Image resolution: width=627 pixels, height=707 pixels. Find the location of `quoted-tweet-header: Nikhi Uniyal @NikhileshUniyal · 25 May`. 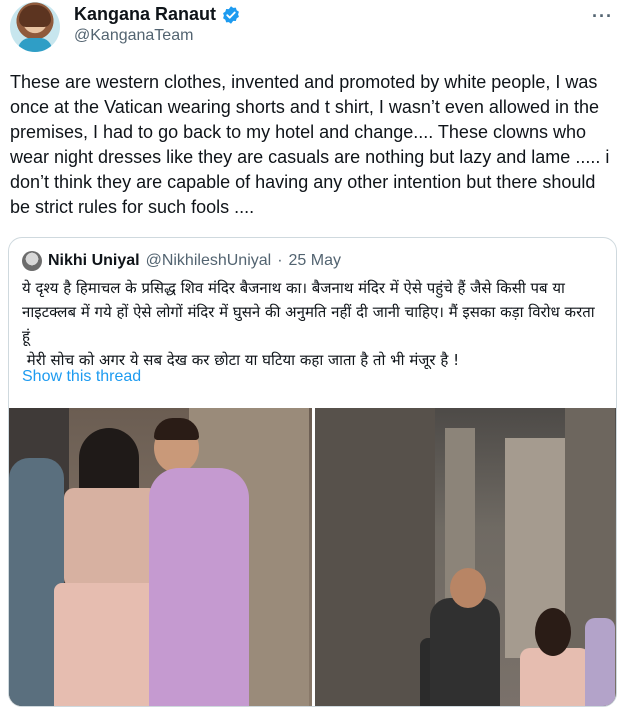

quoted-tweet-header: Nikhi Uniyal @NikhileshUniyal · 25 May is located at coordinates (181, 261).